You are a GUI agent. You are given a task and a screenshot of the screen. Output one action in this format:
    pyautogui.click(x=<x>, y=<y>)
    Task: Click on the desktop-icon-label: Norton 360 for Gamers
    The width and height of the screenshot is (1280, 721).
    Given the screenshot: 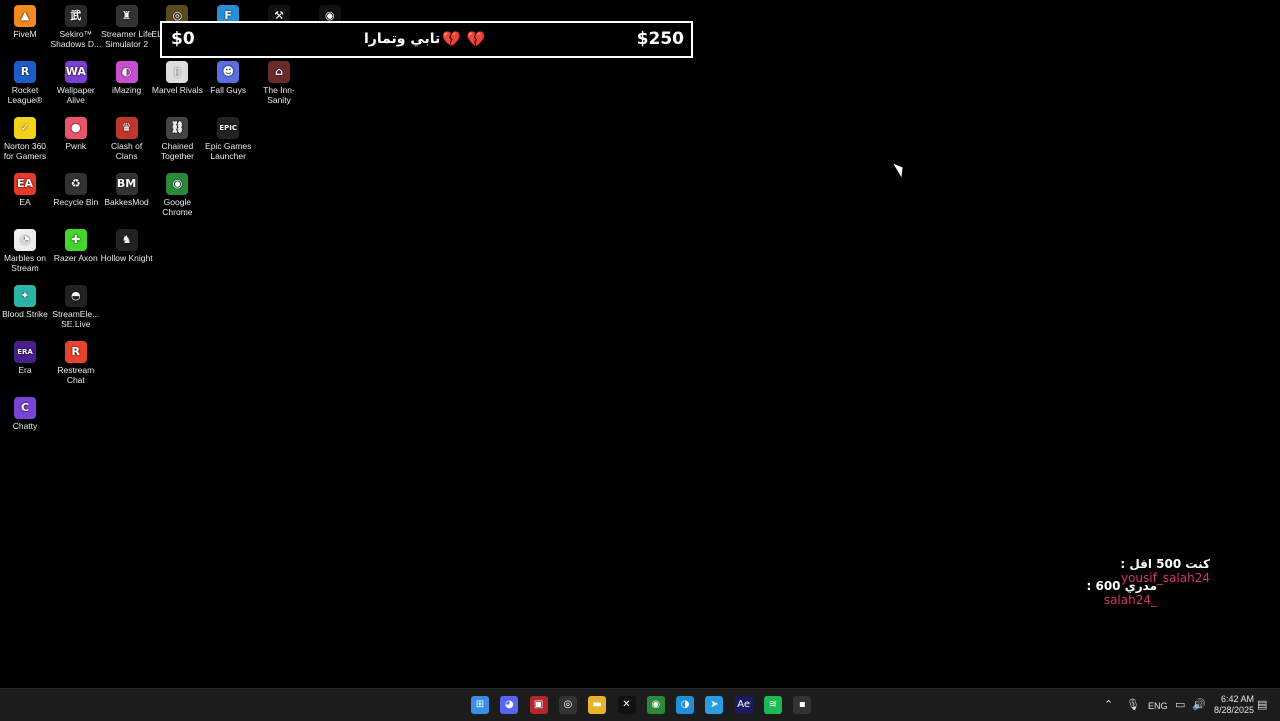 What is the action you would take?
    pyautogui.click(x=25, y=151)
    